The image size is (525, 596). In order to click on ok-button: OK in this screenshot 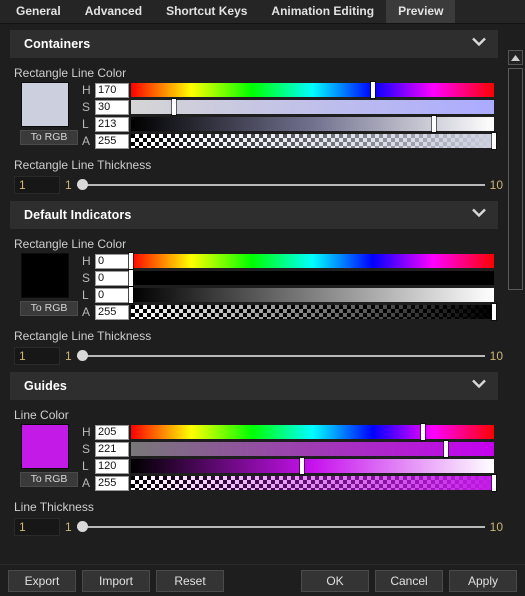, I will do `click(335, 580)`.